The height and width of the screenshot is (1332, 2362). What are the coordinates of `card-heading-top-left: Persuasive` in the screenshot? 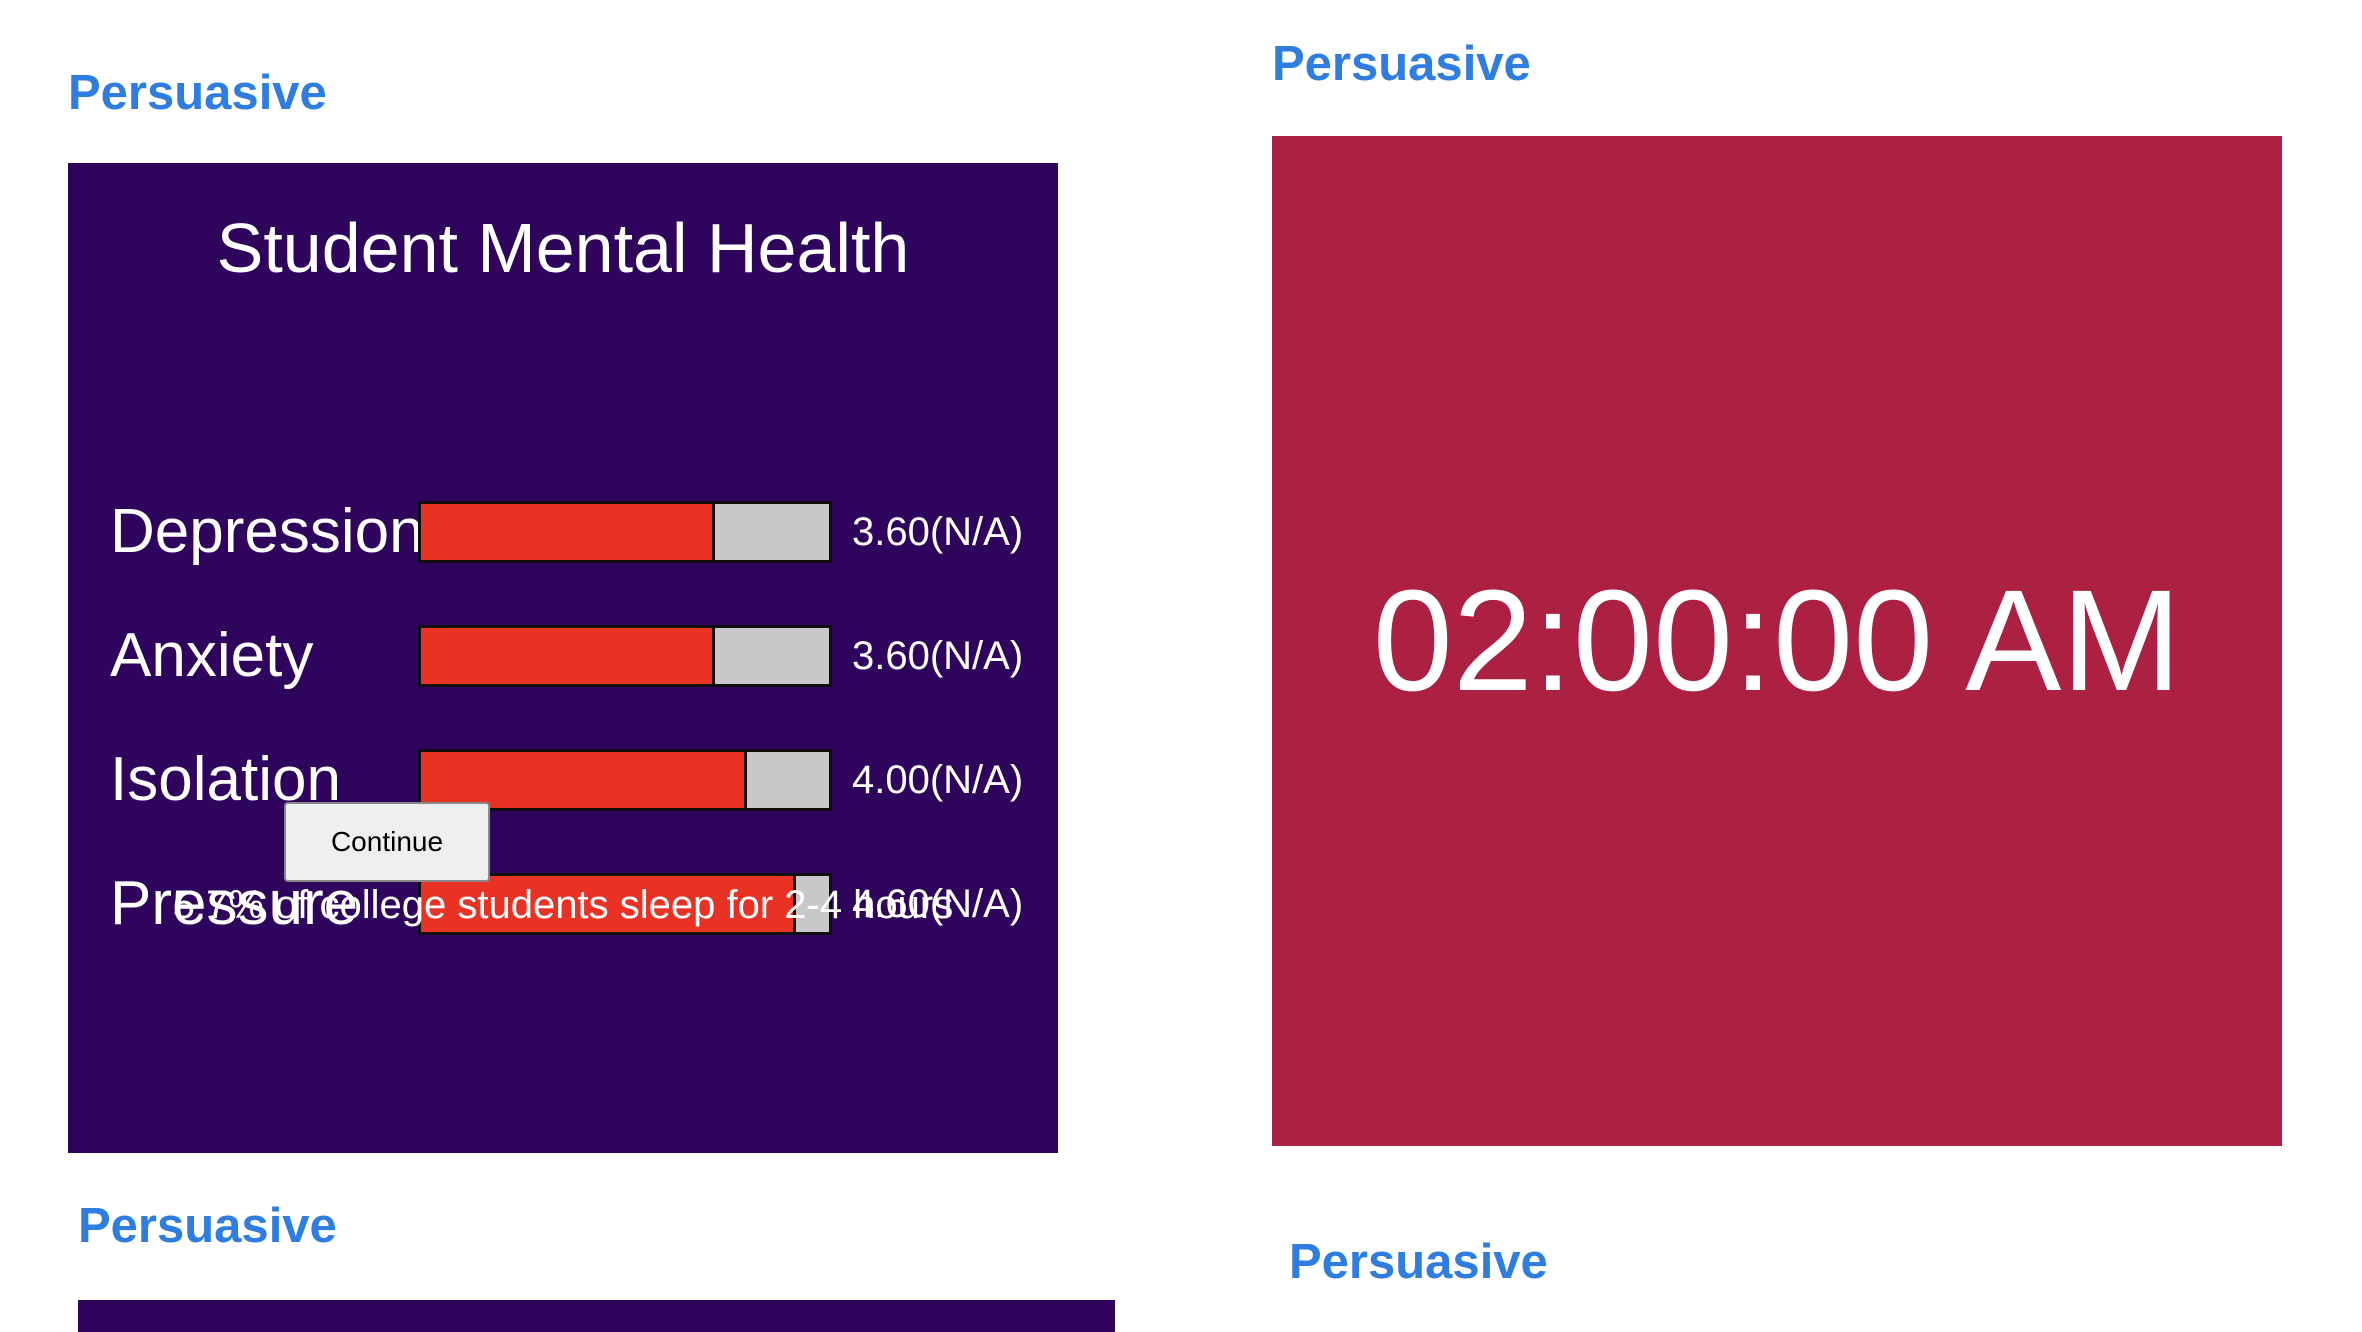 It's located at (197, 93).